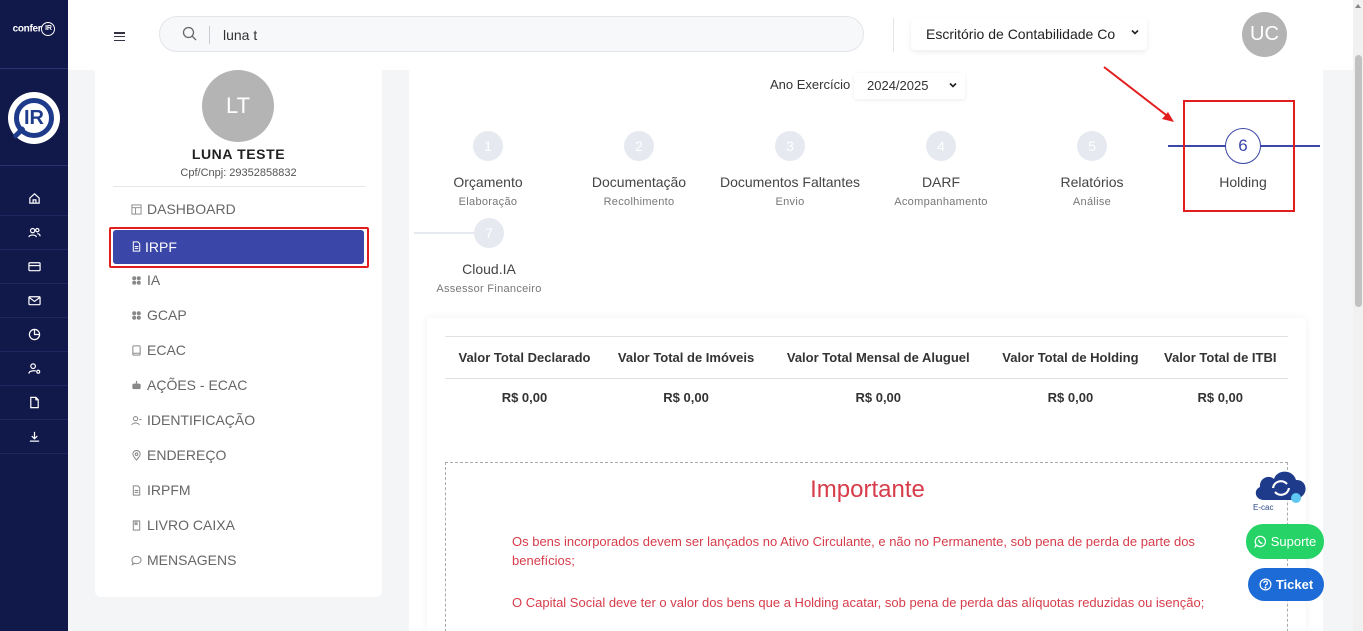 The image size is (1363, 631). Describe the element at coordinates (136, 420) in the screenshot. I see `user-icon` at that location.